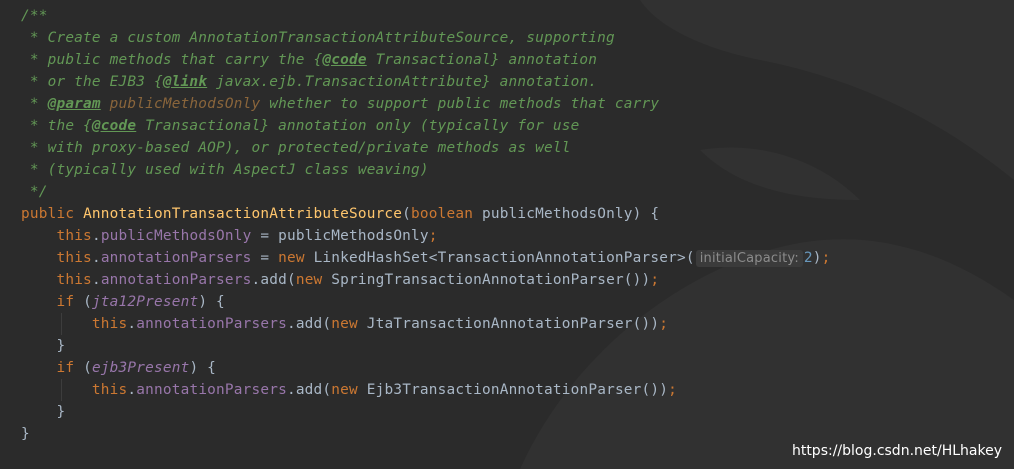 Image resolution: width=1014 pixels, height=469 pixels. What do you see at coordinates (749, 258) in the screenshot?
I see `parameter-hint: initialCapacity:` at bounding box center [749, 258].